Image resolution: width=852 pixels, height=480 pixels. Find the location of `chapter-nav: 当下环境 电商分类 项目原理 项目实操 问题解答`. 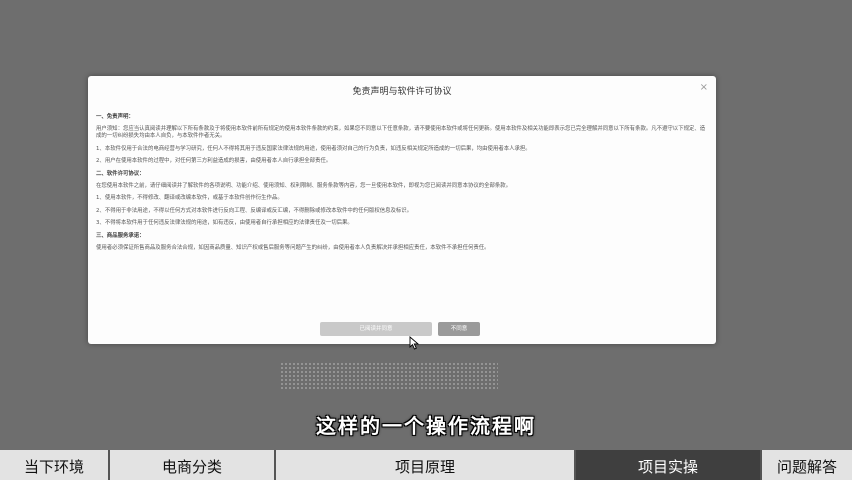

chapter-nav: 当下环境 电商分类 项目原理 项目实操 问题解答 is located at coordinates (426, 465).